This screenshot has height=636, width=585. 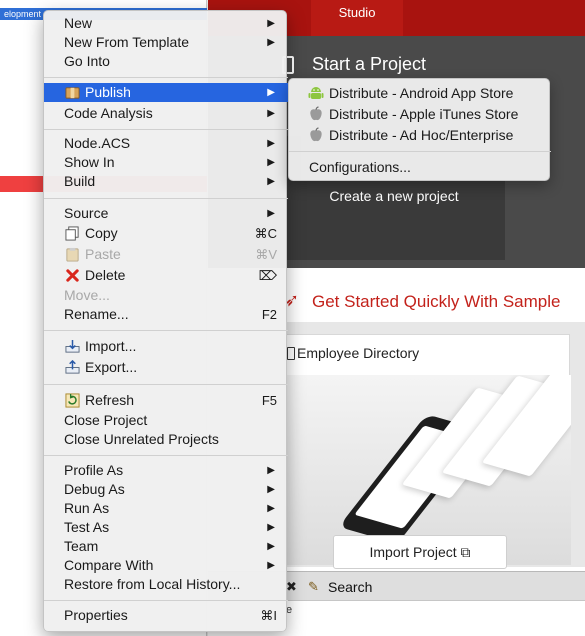 What do you see at coordinates (166, 546) in the screenshot?
I see `menu-item-team: Team ▶` at bounding box center [166, 546].